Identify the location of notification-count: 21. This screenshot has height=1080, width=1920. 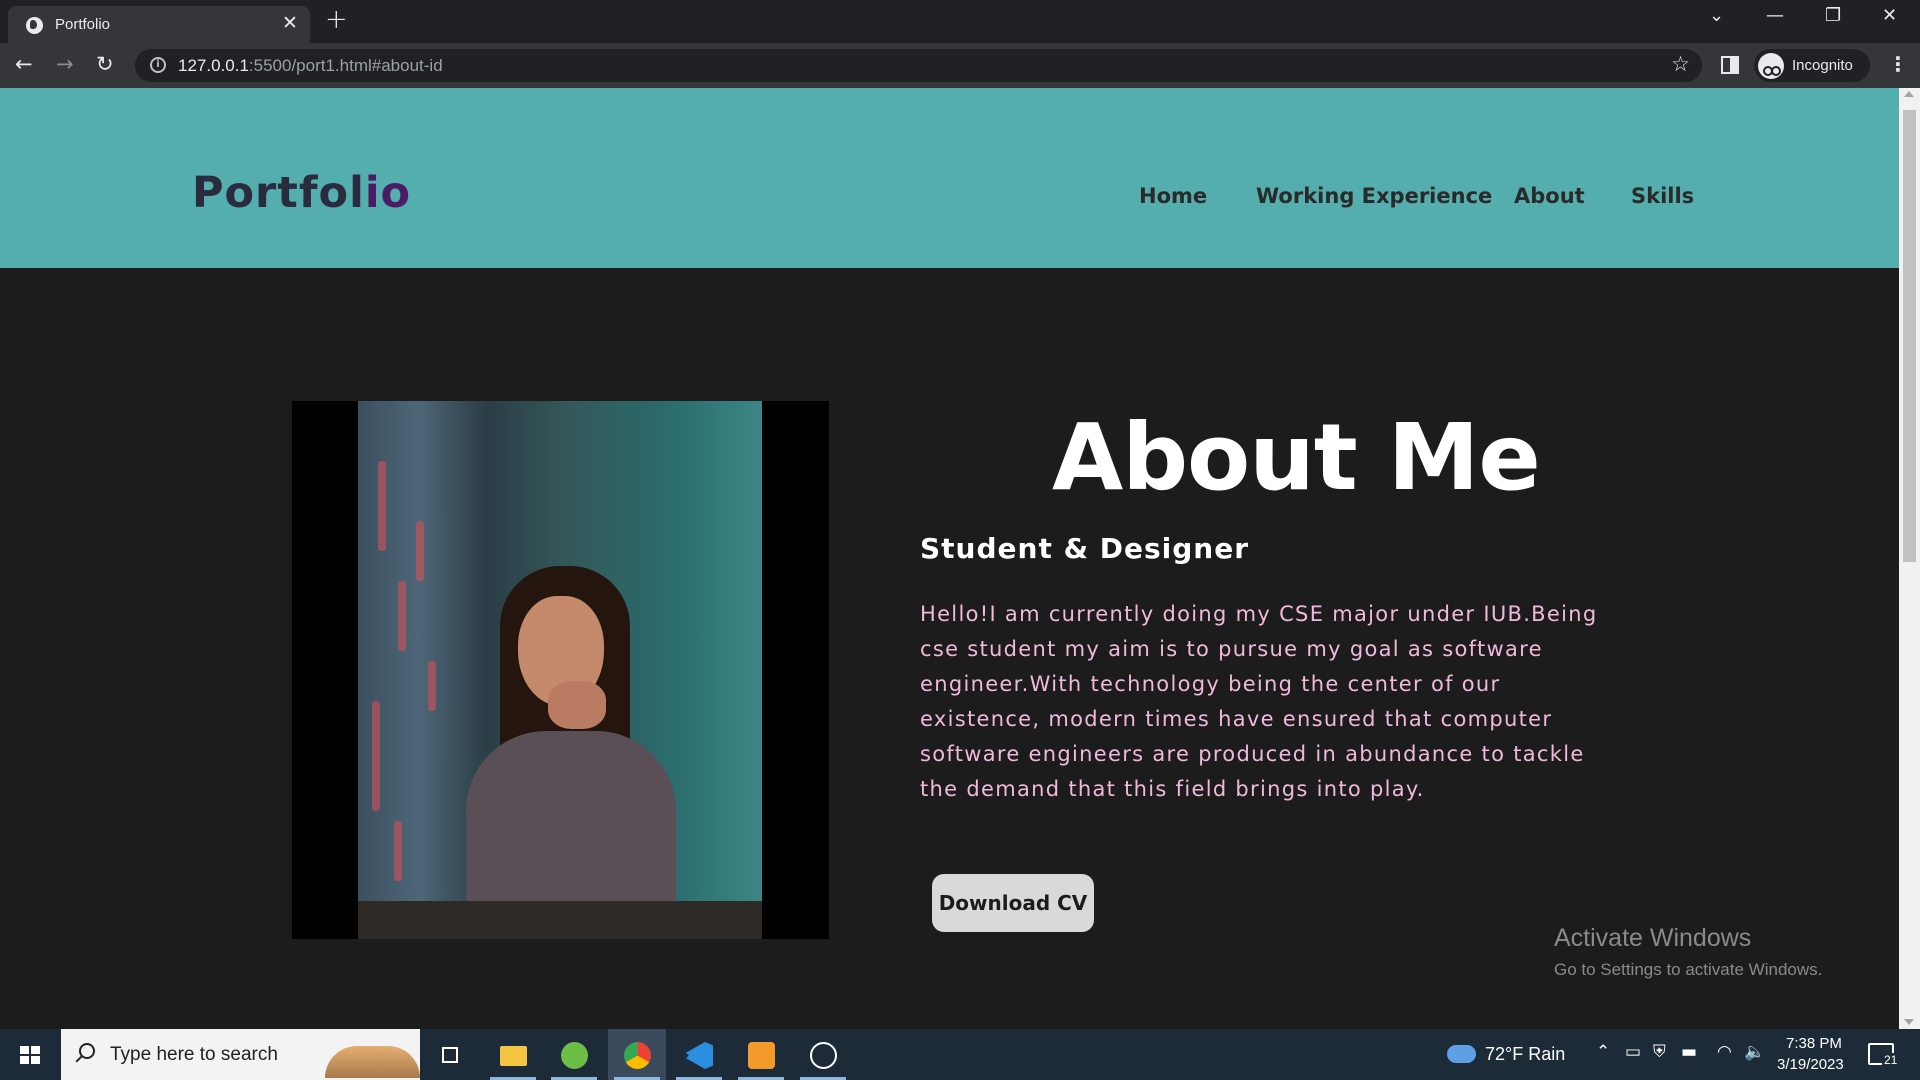
(1891, 1060).